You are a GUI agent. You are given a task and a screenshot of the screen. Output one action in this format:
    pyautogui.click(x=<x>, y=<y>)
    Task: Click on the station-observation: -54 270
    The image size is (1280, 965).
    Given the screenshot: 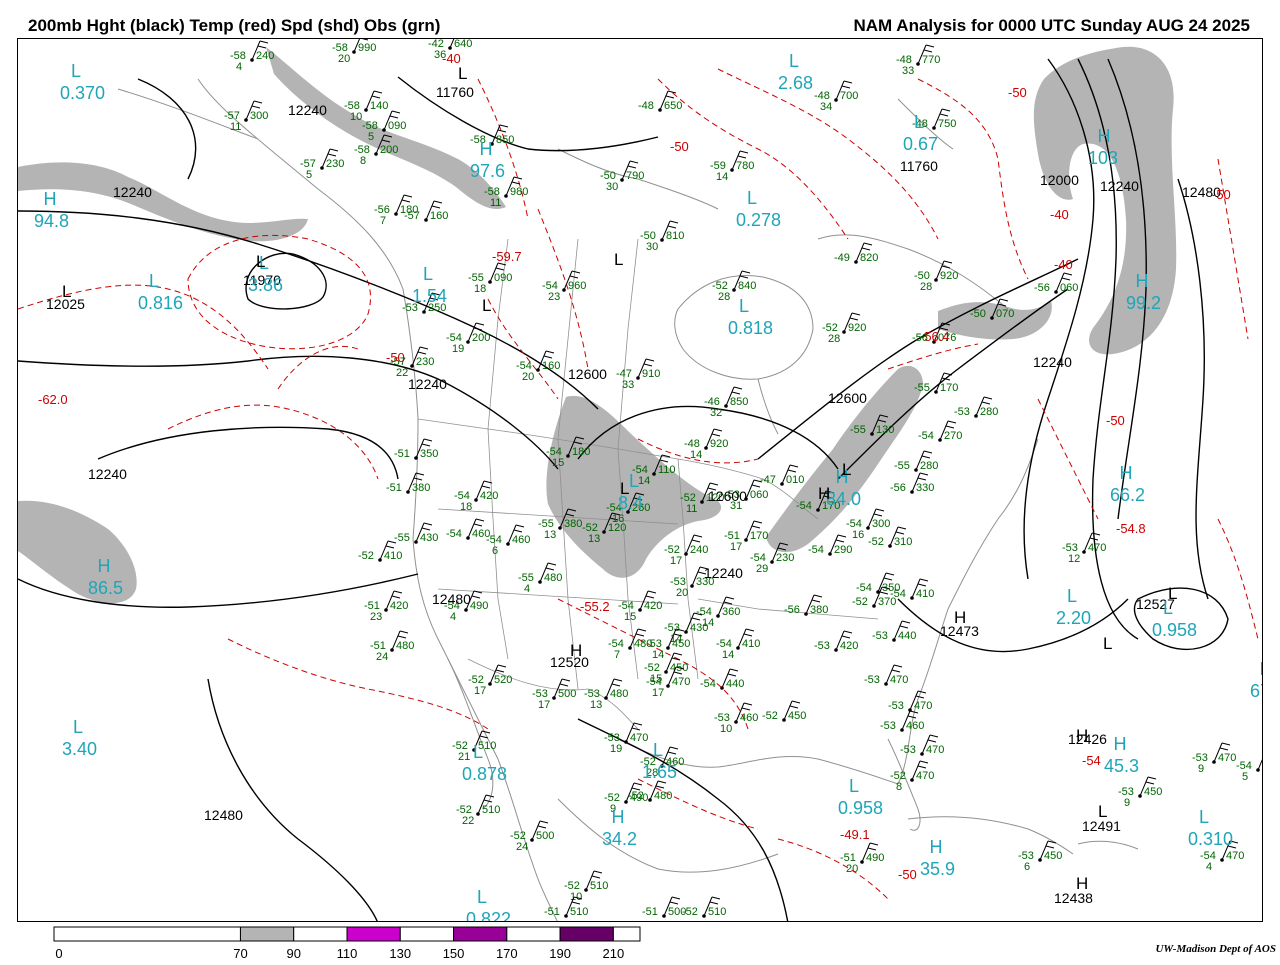 What is the action you would take?
    pyautogui.click(x=940, y=431)
    